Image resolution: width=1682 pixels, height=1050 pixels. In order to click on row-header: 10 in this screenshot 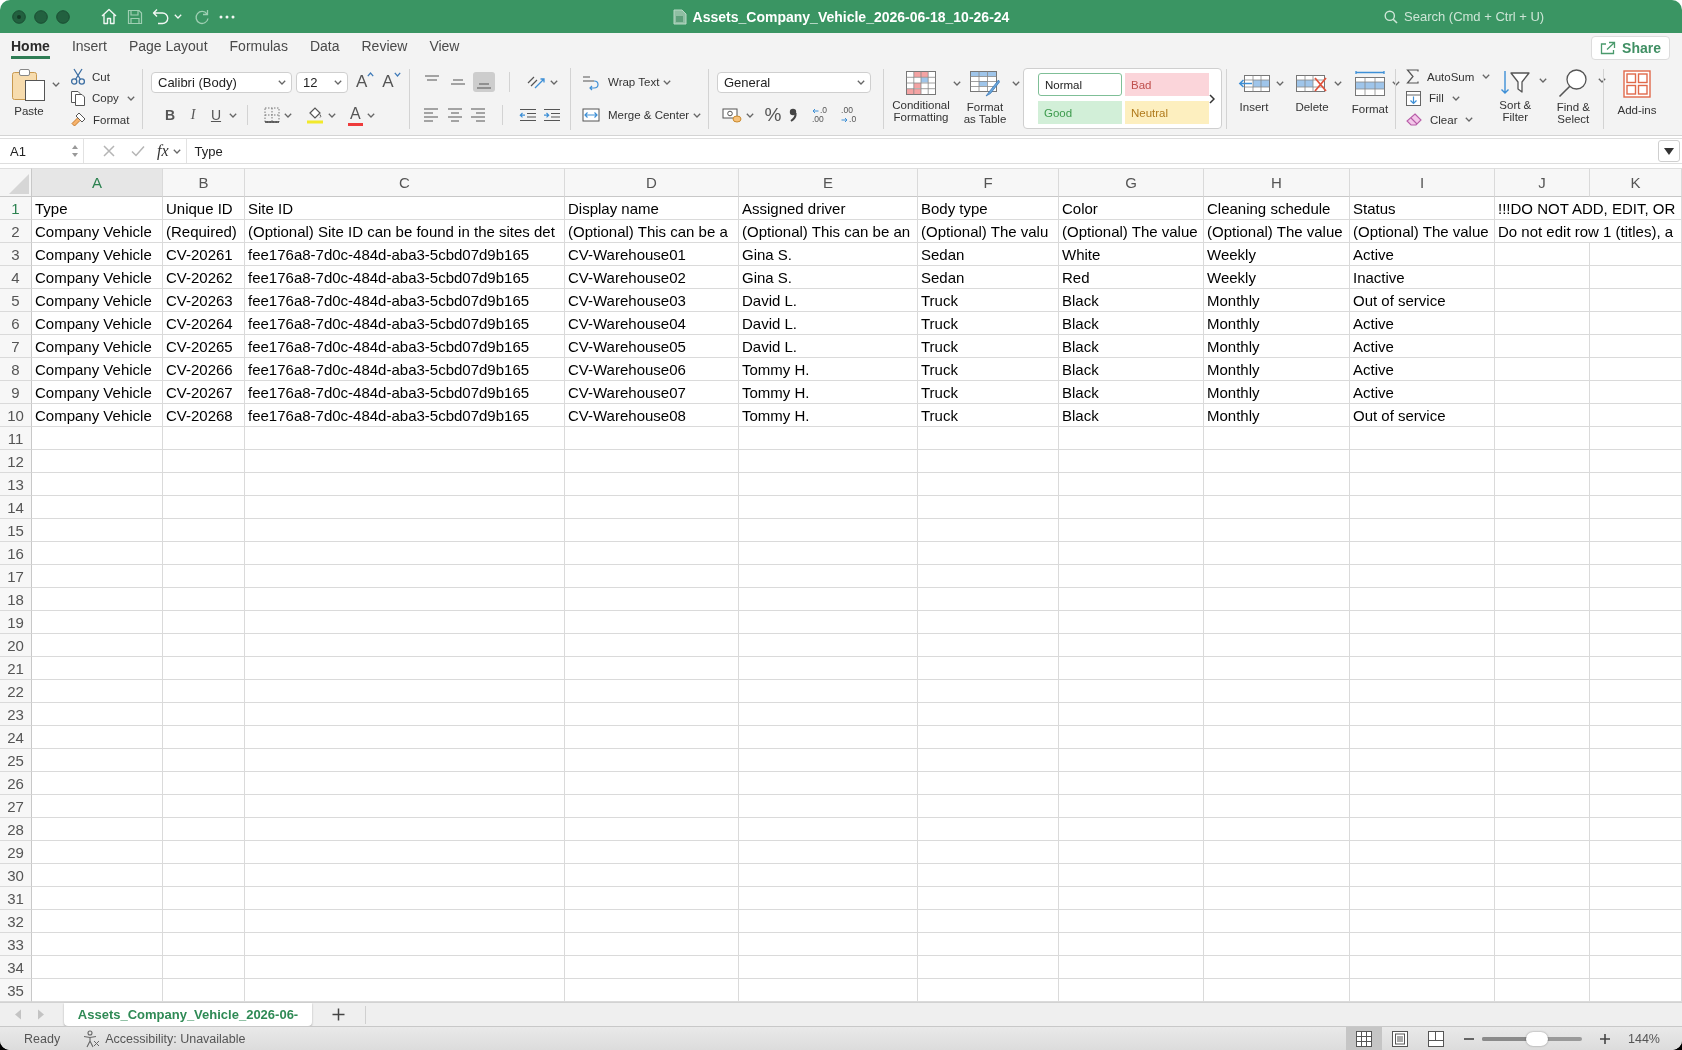, I will do `click(16, 415)`.